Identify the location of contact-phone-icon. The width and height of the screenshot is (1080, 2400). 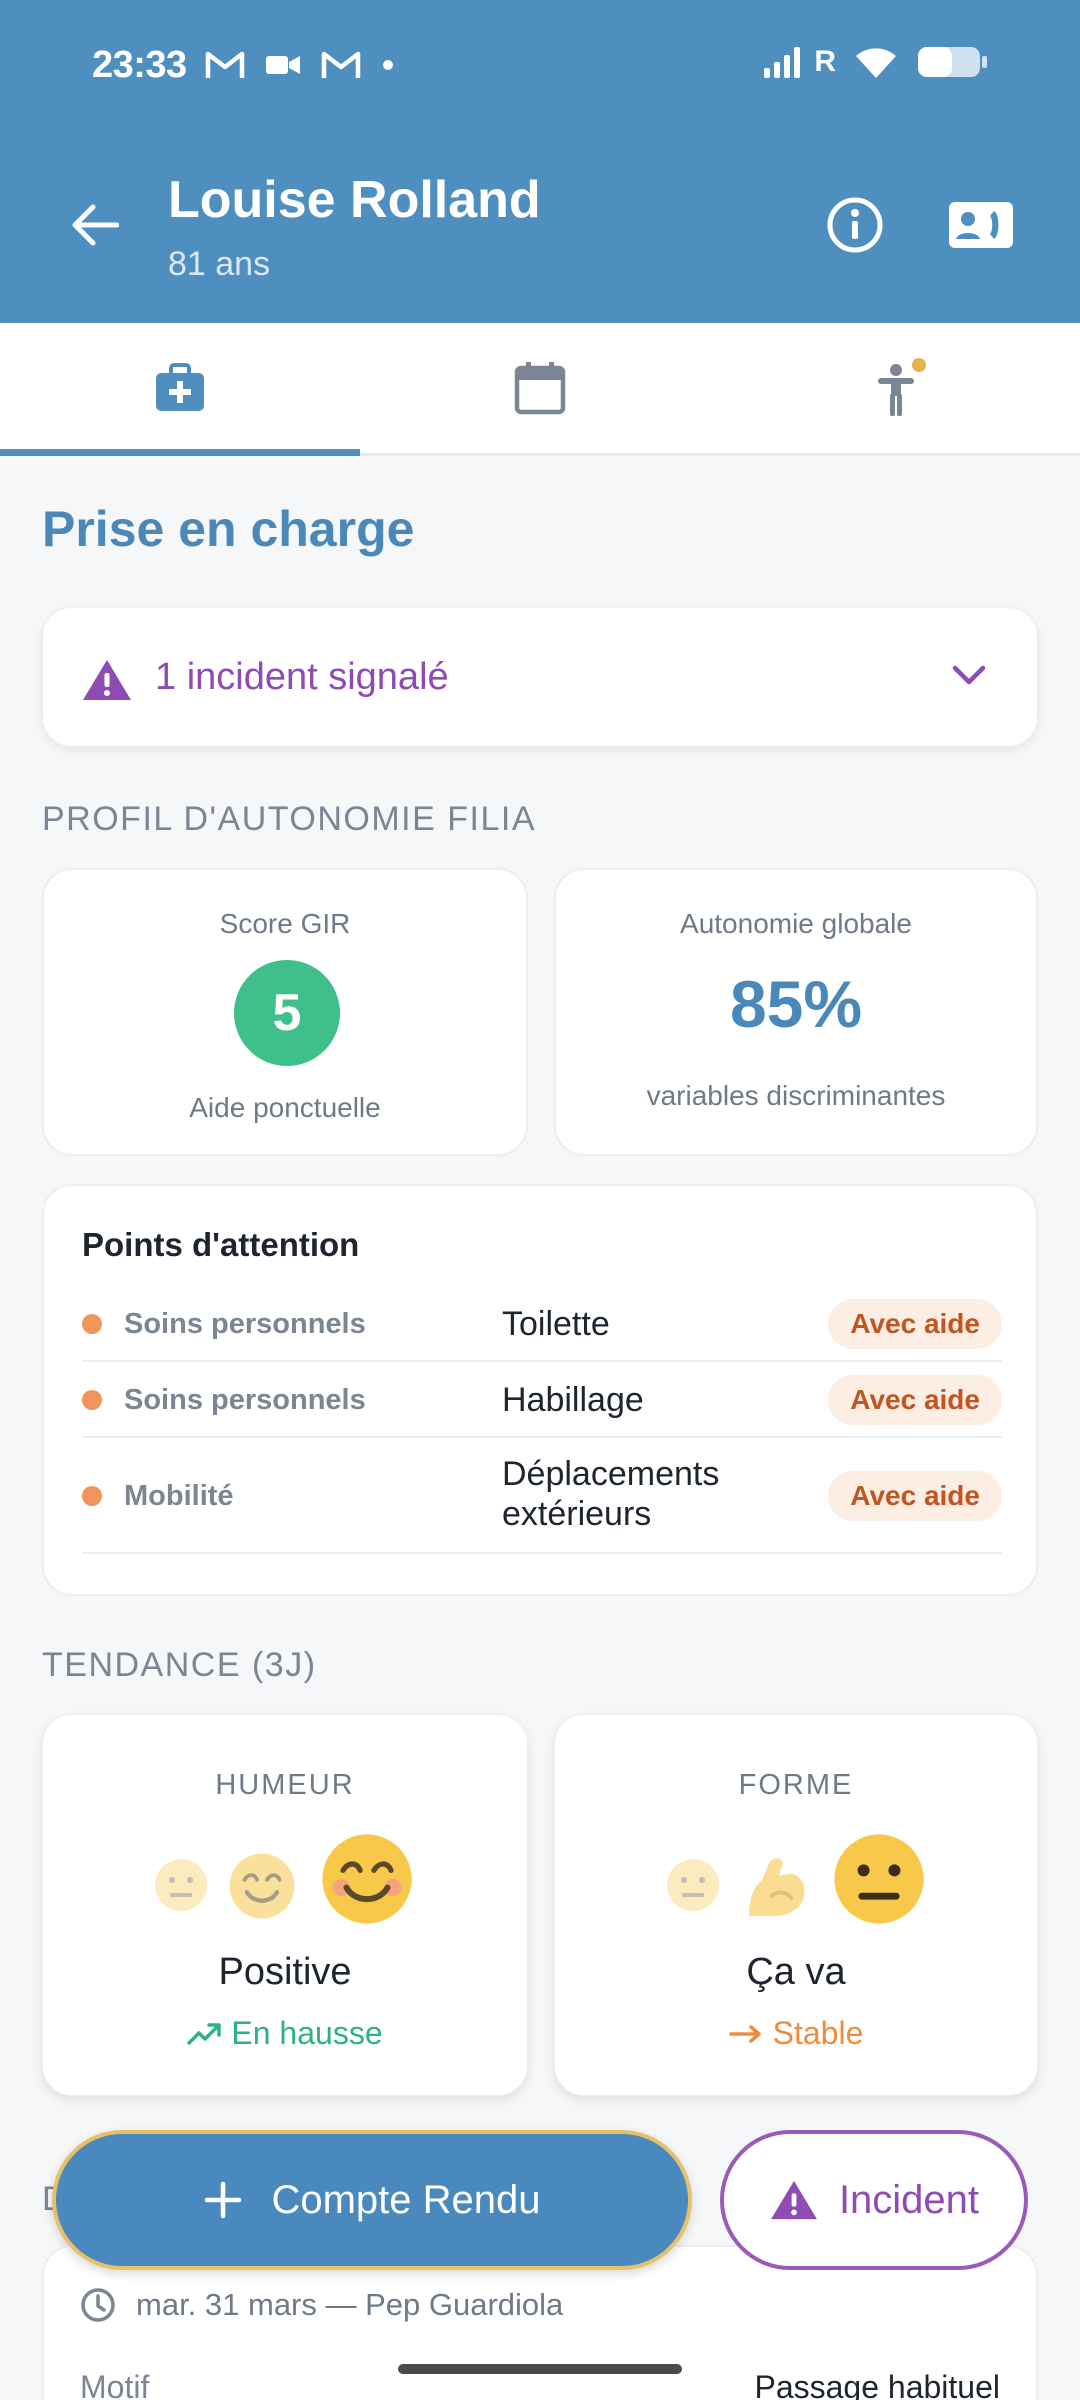
(981, 225).